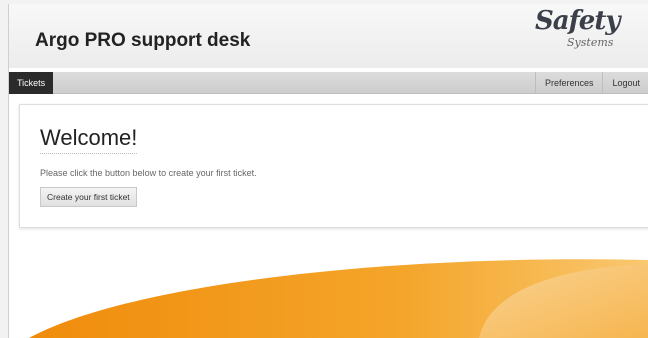  I want to click on logo-subtext: Systems, so click(590, 42).